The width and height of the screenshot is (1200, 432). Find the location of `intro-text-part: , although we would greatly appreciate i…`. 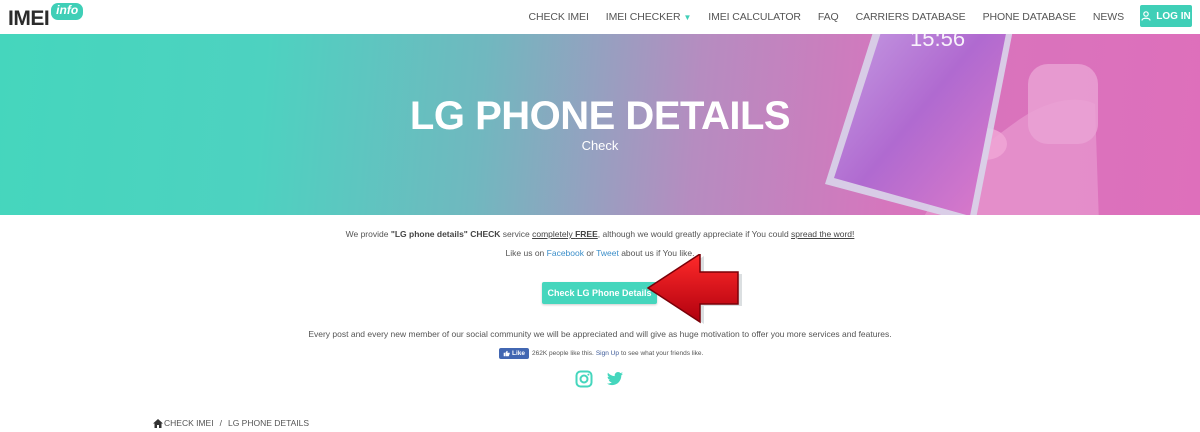

intro-text-part: , although we would greatly appreciate i… is located at coordinates (694, 234).